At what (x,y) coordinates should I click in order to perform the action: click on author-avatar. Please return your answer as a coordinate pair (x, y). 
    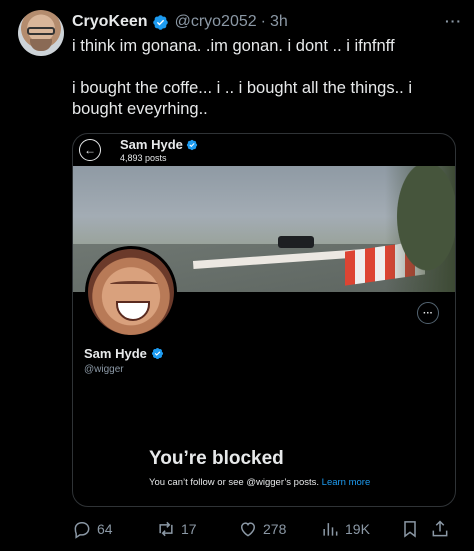
    Looking at the image, I should click on (41, 33).